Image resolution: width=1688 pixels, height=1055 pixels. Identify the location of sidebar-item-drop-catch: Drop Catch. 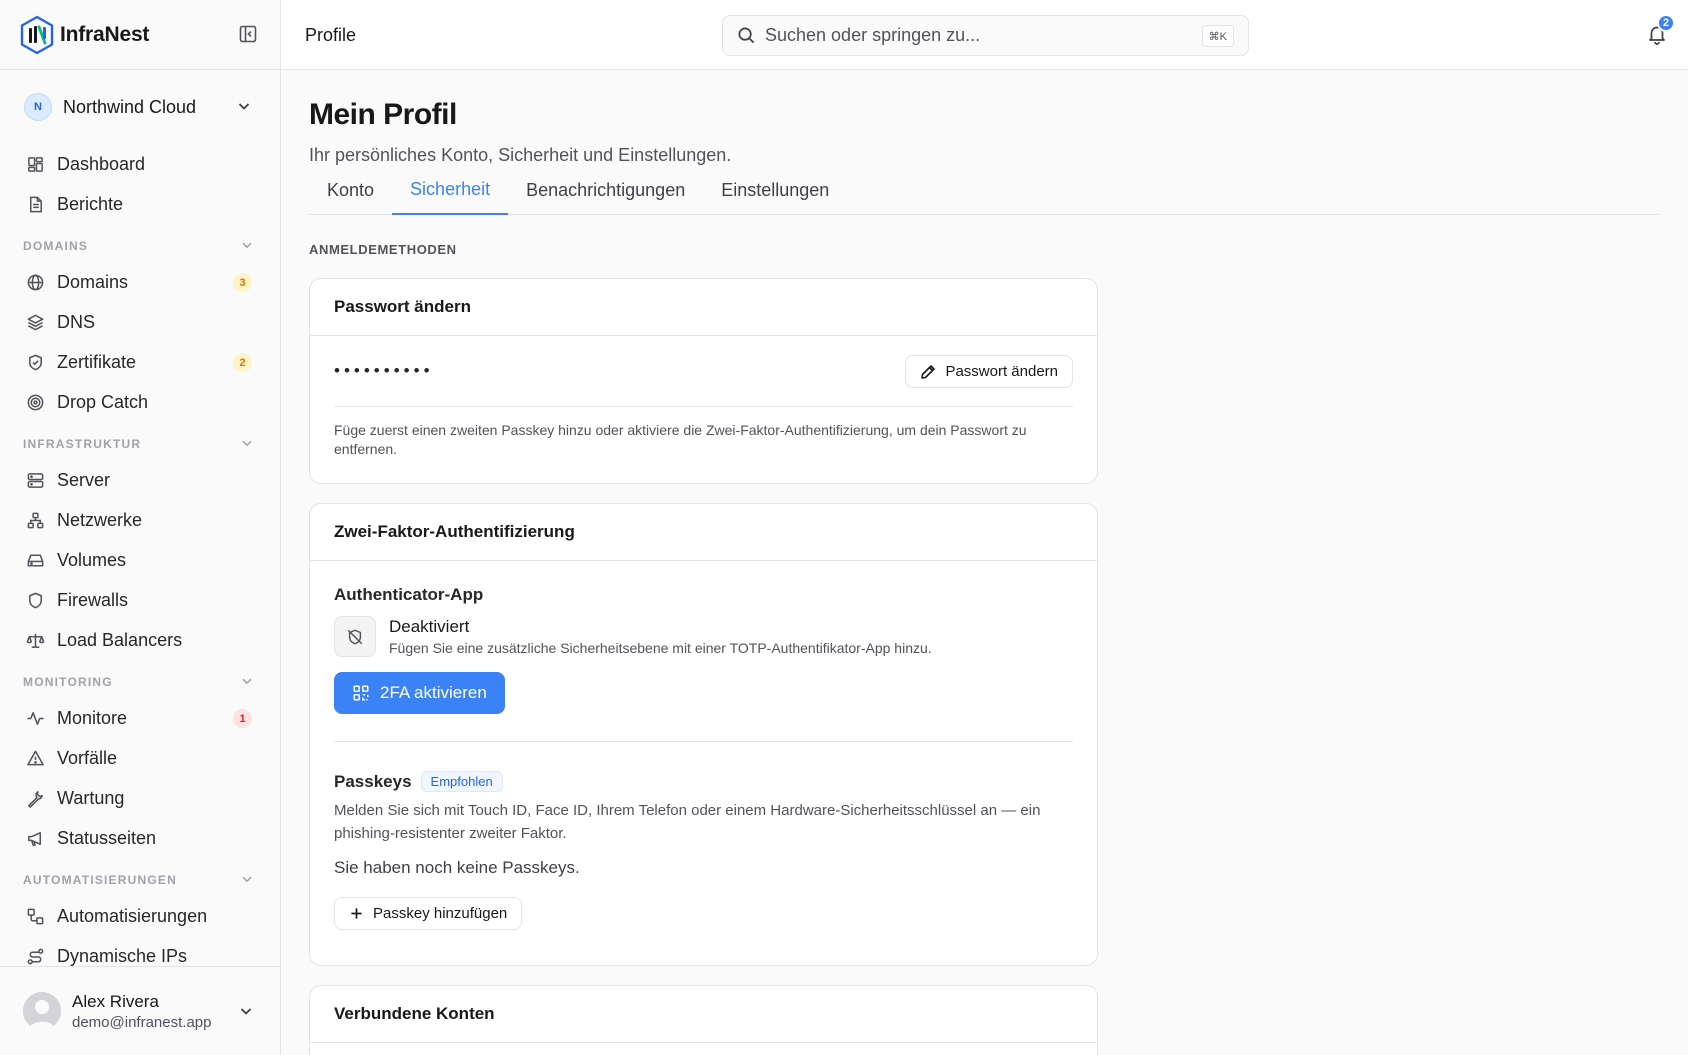
(140, 402).